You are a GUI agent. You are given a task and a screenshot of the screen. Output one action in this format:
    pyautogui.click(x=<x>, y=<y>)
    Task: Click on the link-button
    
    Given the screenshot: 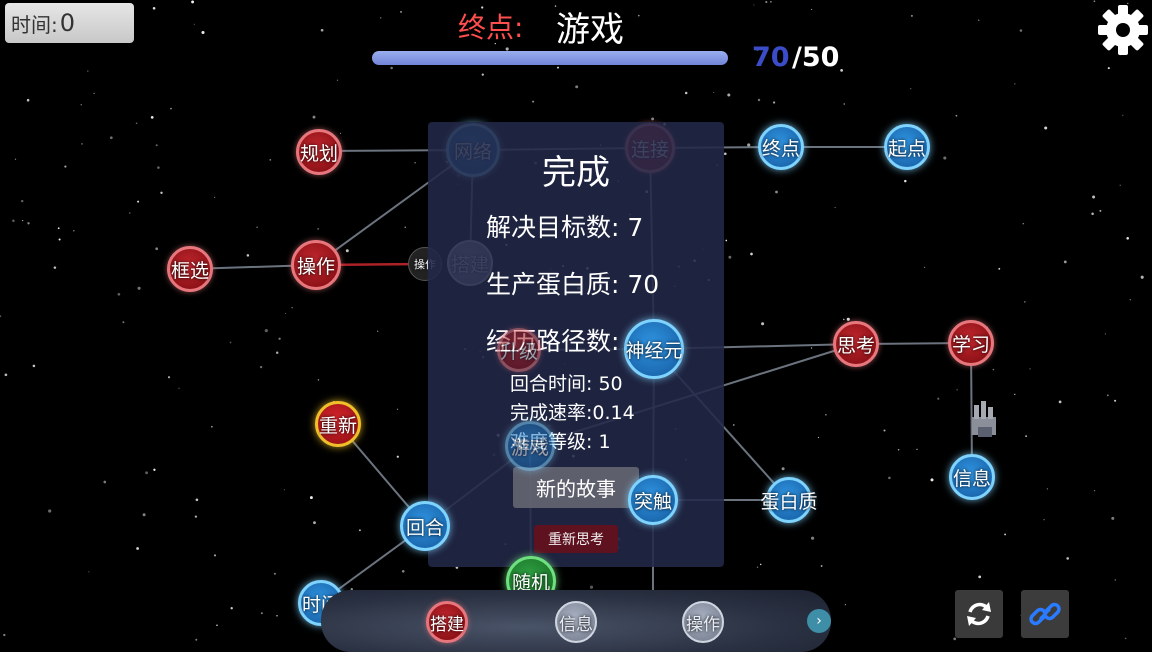 What is the action you would take?
    pyautogui.click(x=1045, y=614)
    